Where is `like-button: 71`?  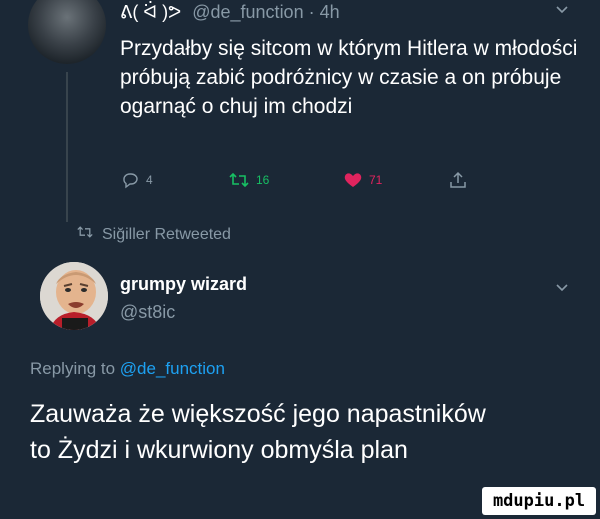 like-button: 71 is located at coordinates (362, 180).